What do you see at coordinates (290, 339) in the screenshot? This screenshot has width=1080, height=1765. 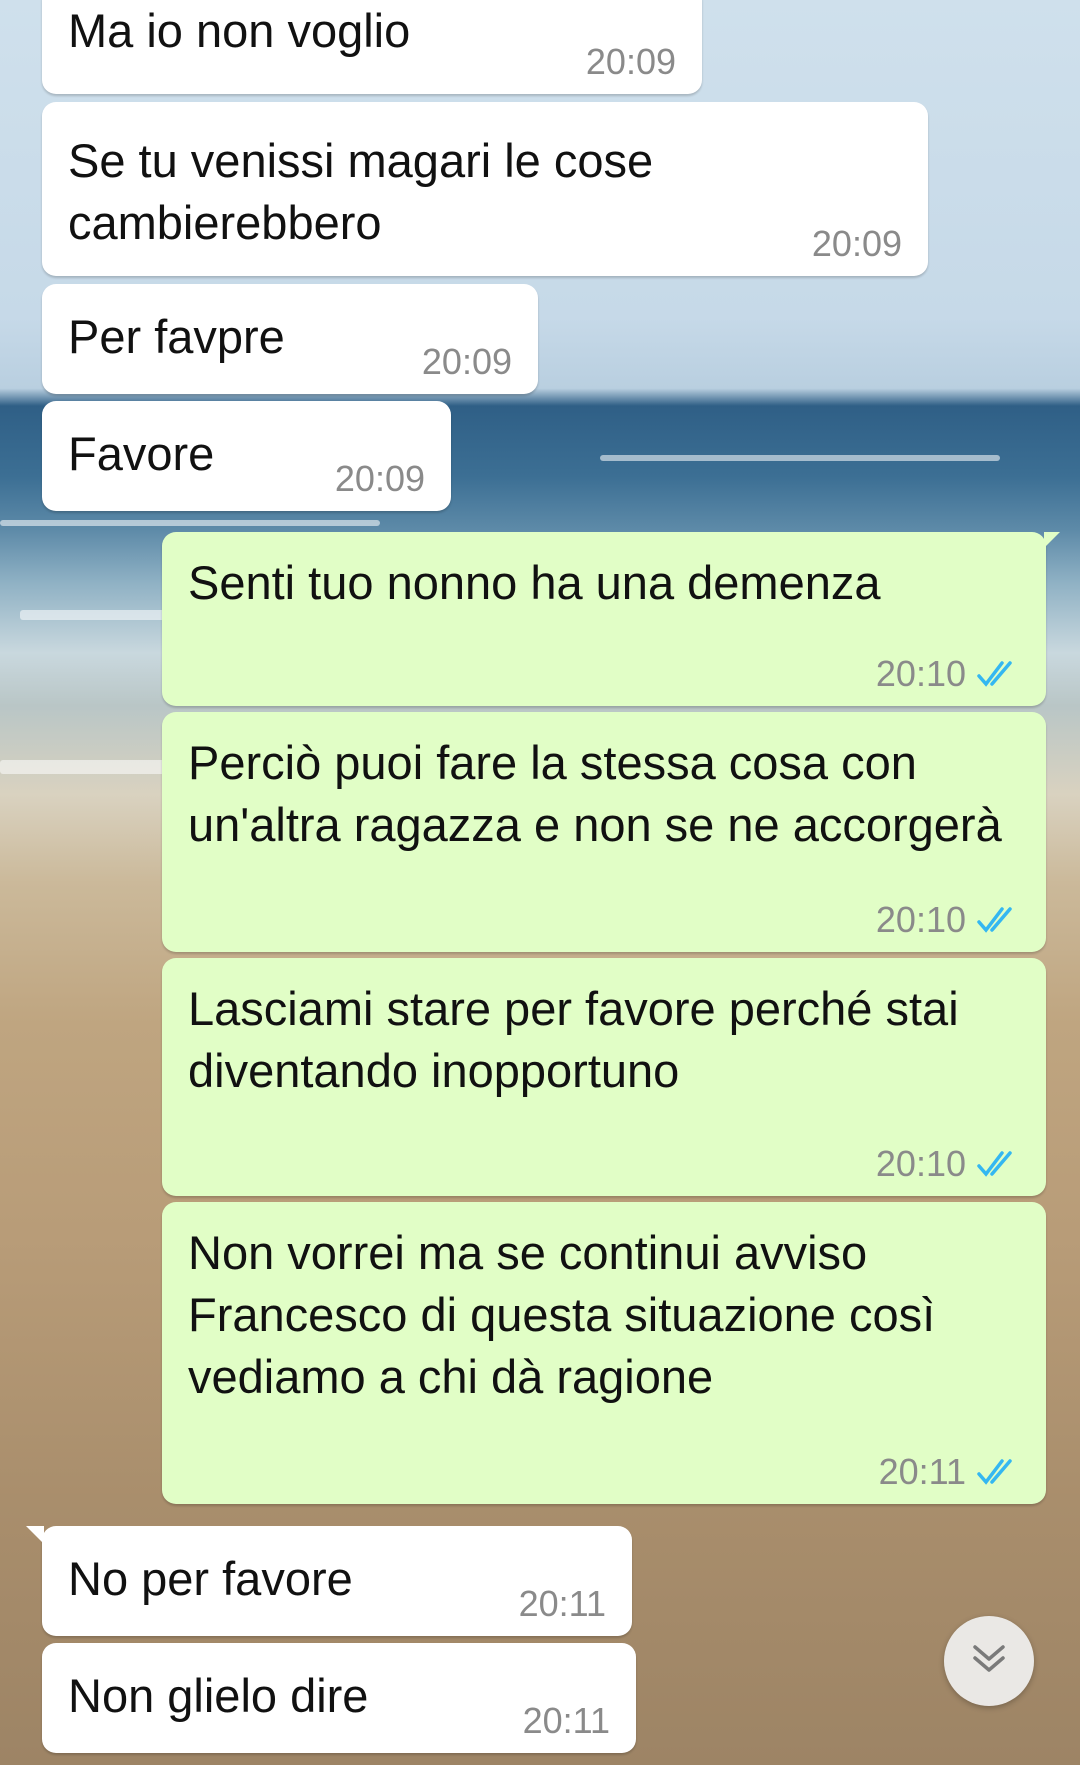 I see `message-bubble-incoming: Per favpre 20:09` at bounding box center [290, 339].